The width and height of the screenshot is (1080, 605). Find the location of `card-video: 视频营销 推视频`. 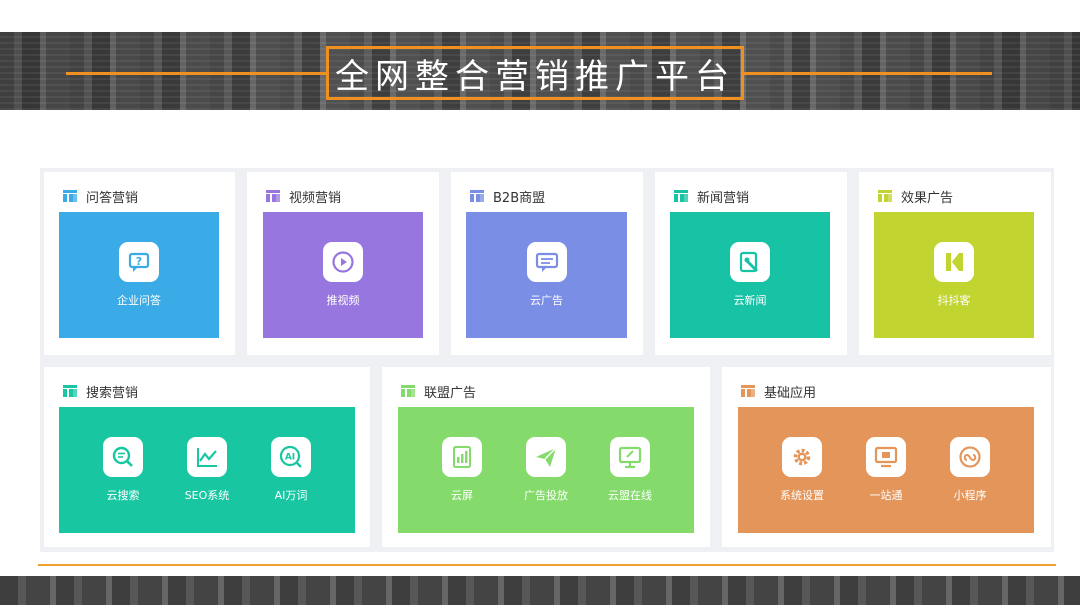

card-video: 视频营销 推视频 is located at coordinates (343, 263).